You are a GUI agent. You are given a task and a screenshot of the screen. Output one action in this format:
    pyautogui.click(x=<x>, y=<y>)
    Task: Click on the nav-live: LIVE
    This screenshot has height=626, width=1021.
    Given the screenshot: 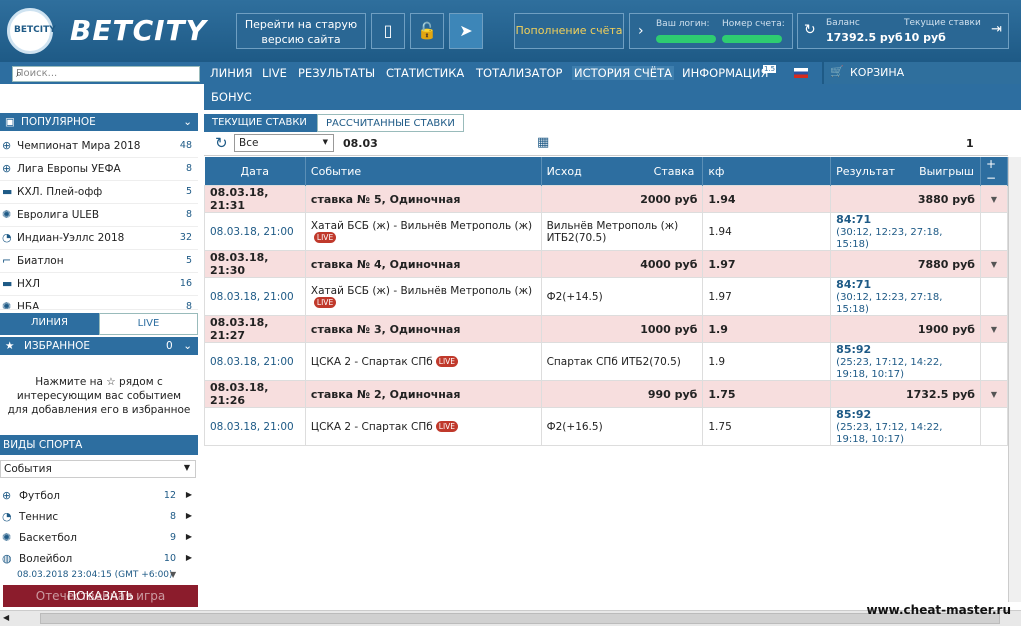 What is the action you would take?
    pyautogui.click(x=274, y=73)
    